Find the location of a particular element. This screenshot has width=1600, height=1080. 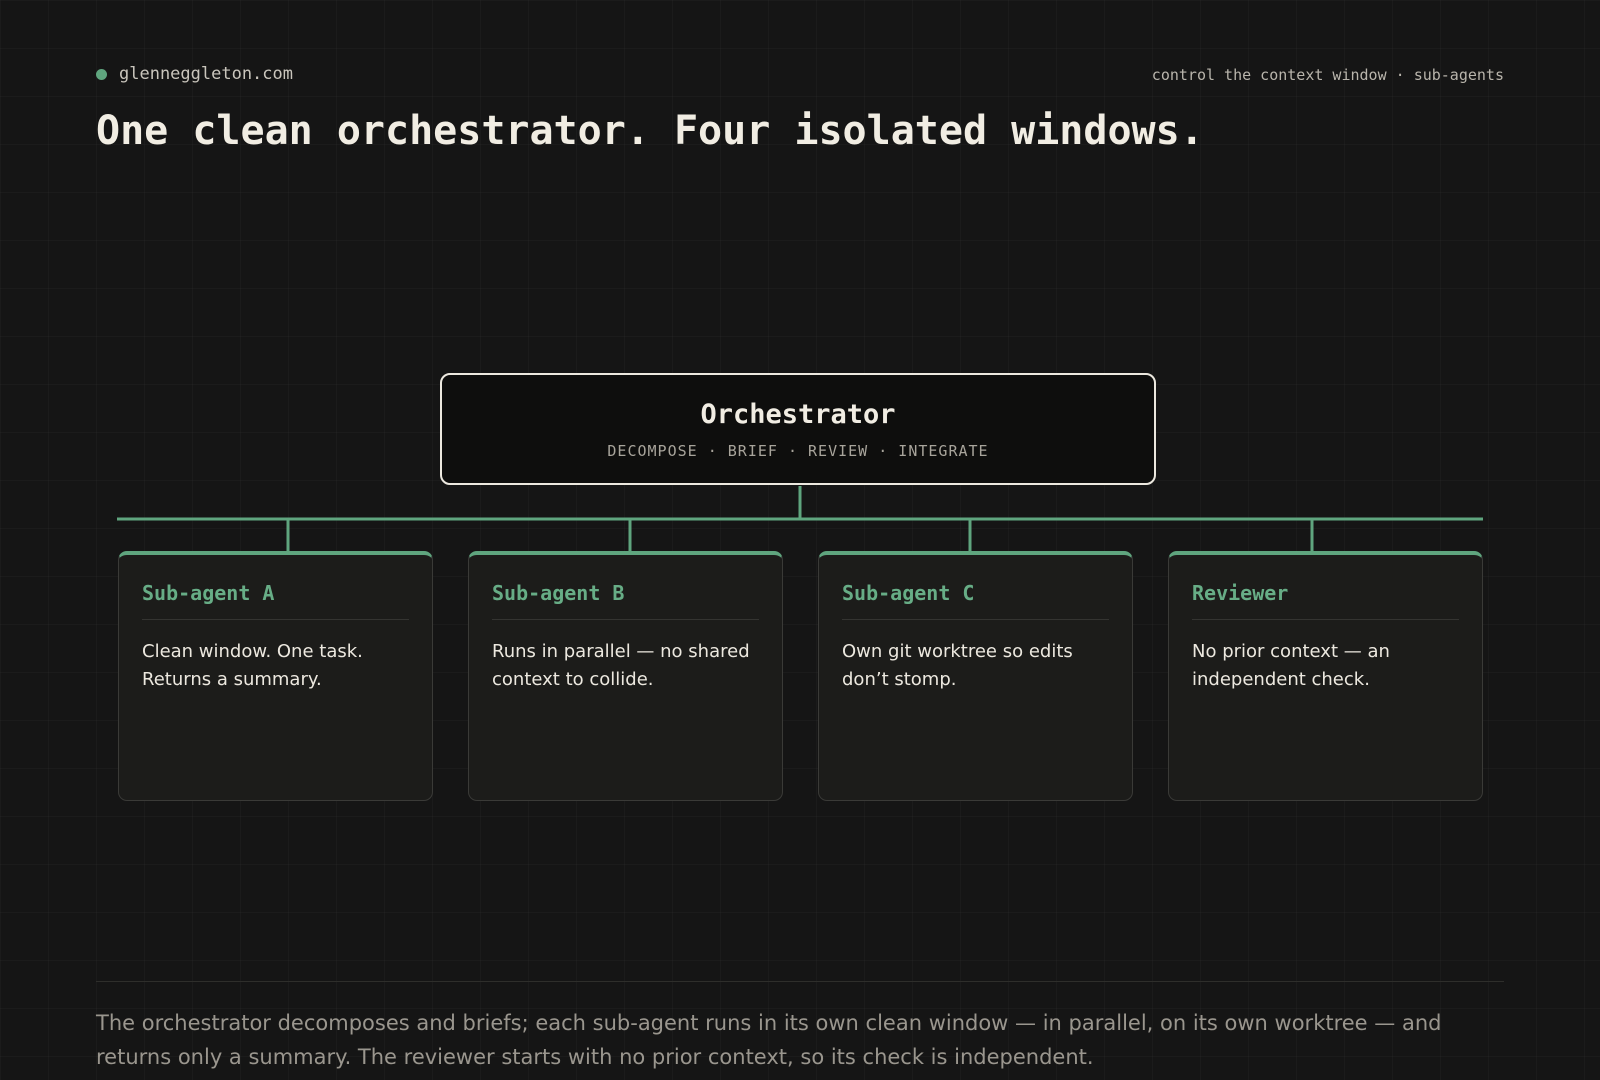

site-brand: glenneggleton.com is located at coordinates (194, 74).